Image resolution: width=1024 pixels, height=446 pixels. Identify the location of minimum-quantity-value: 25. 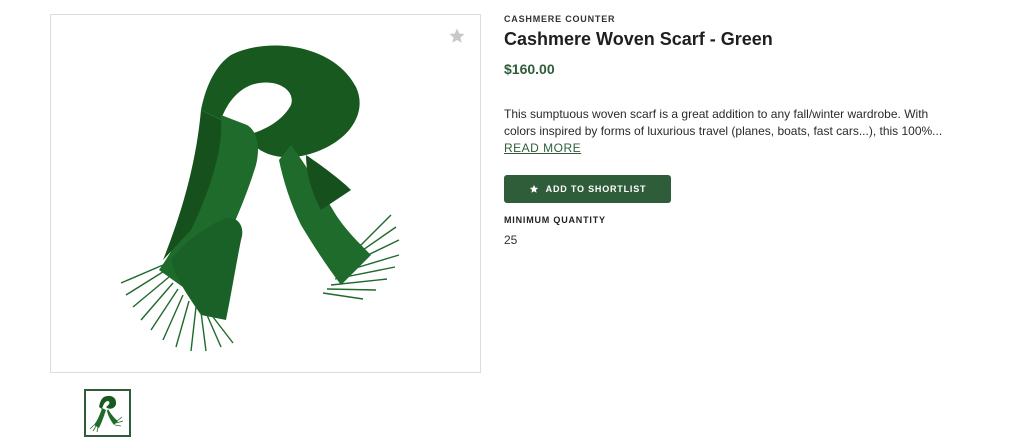
(511, 240).